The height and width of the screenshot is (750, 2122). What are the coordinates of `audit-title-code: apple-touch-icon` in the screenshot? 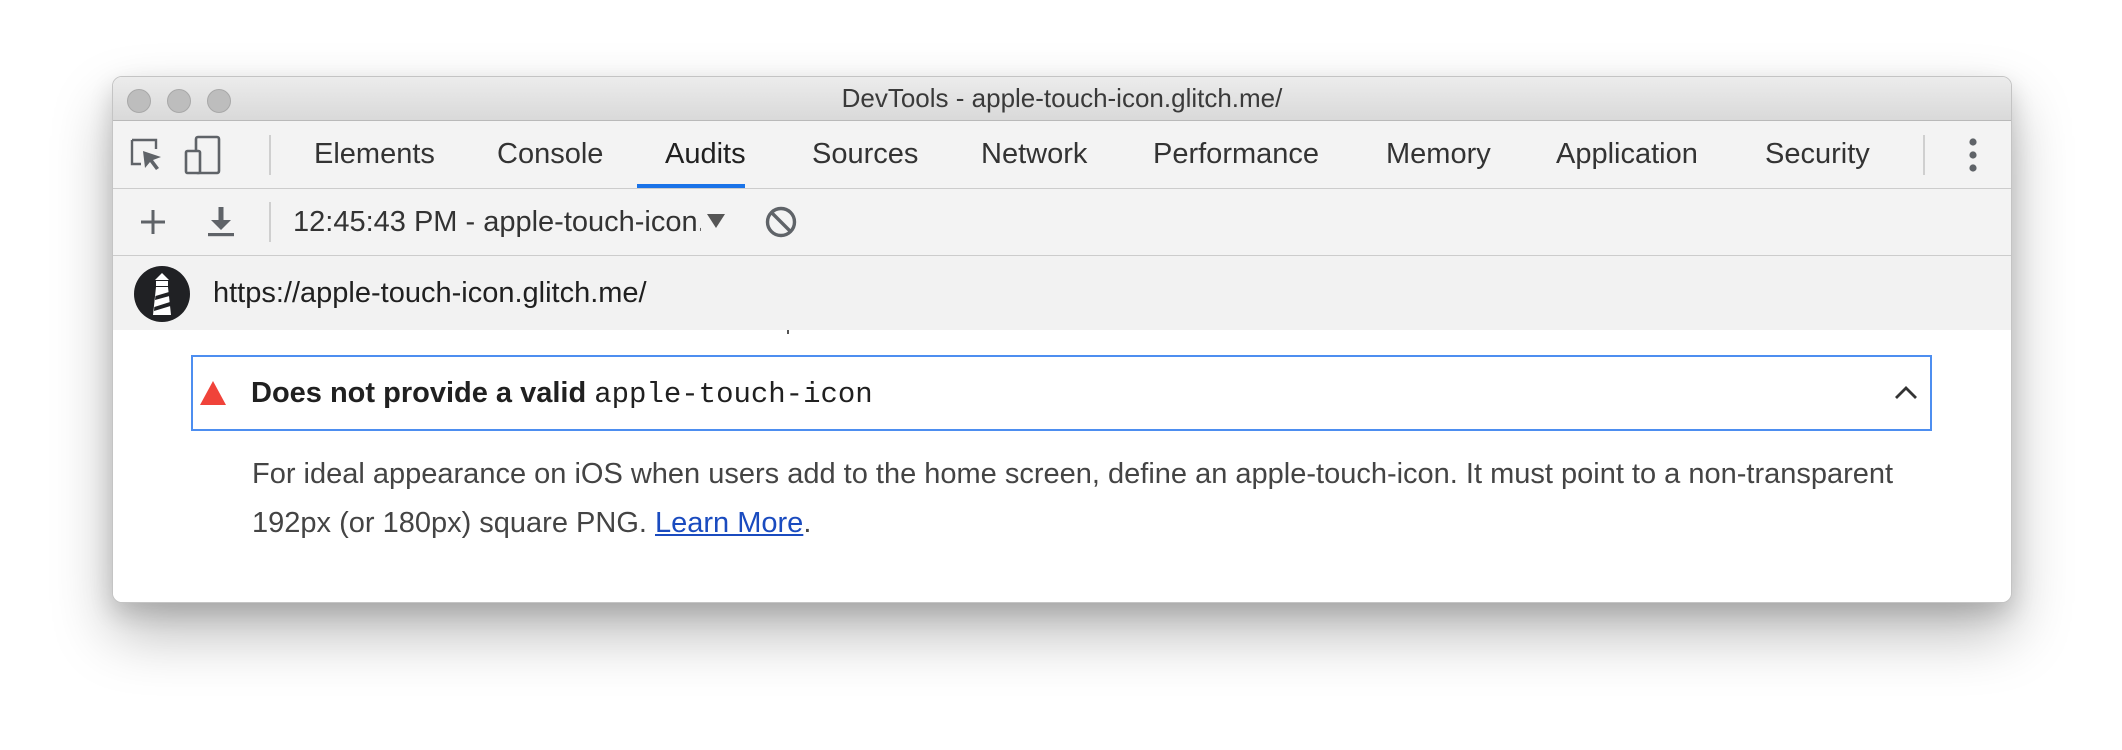 It's located at (733, 394).